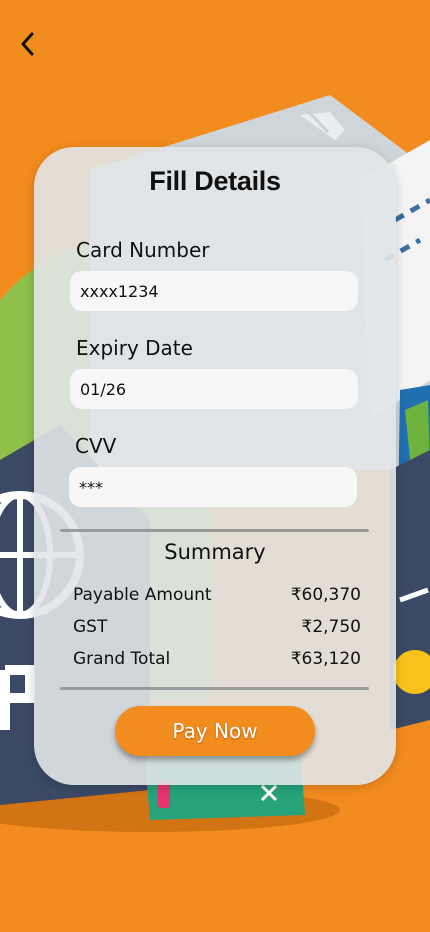 The height and width of the screenshot is (932, 430). Describe the element at coordinates (331, 627) in the screenshot. I see `summary-row-value: ₹2,750` at that location.